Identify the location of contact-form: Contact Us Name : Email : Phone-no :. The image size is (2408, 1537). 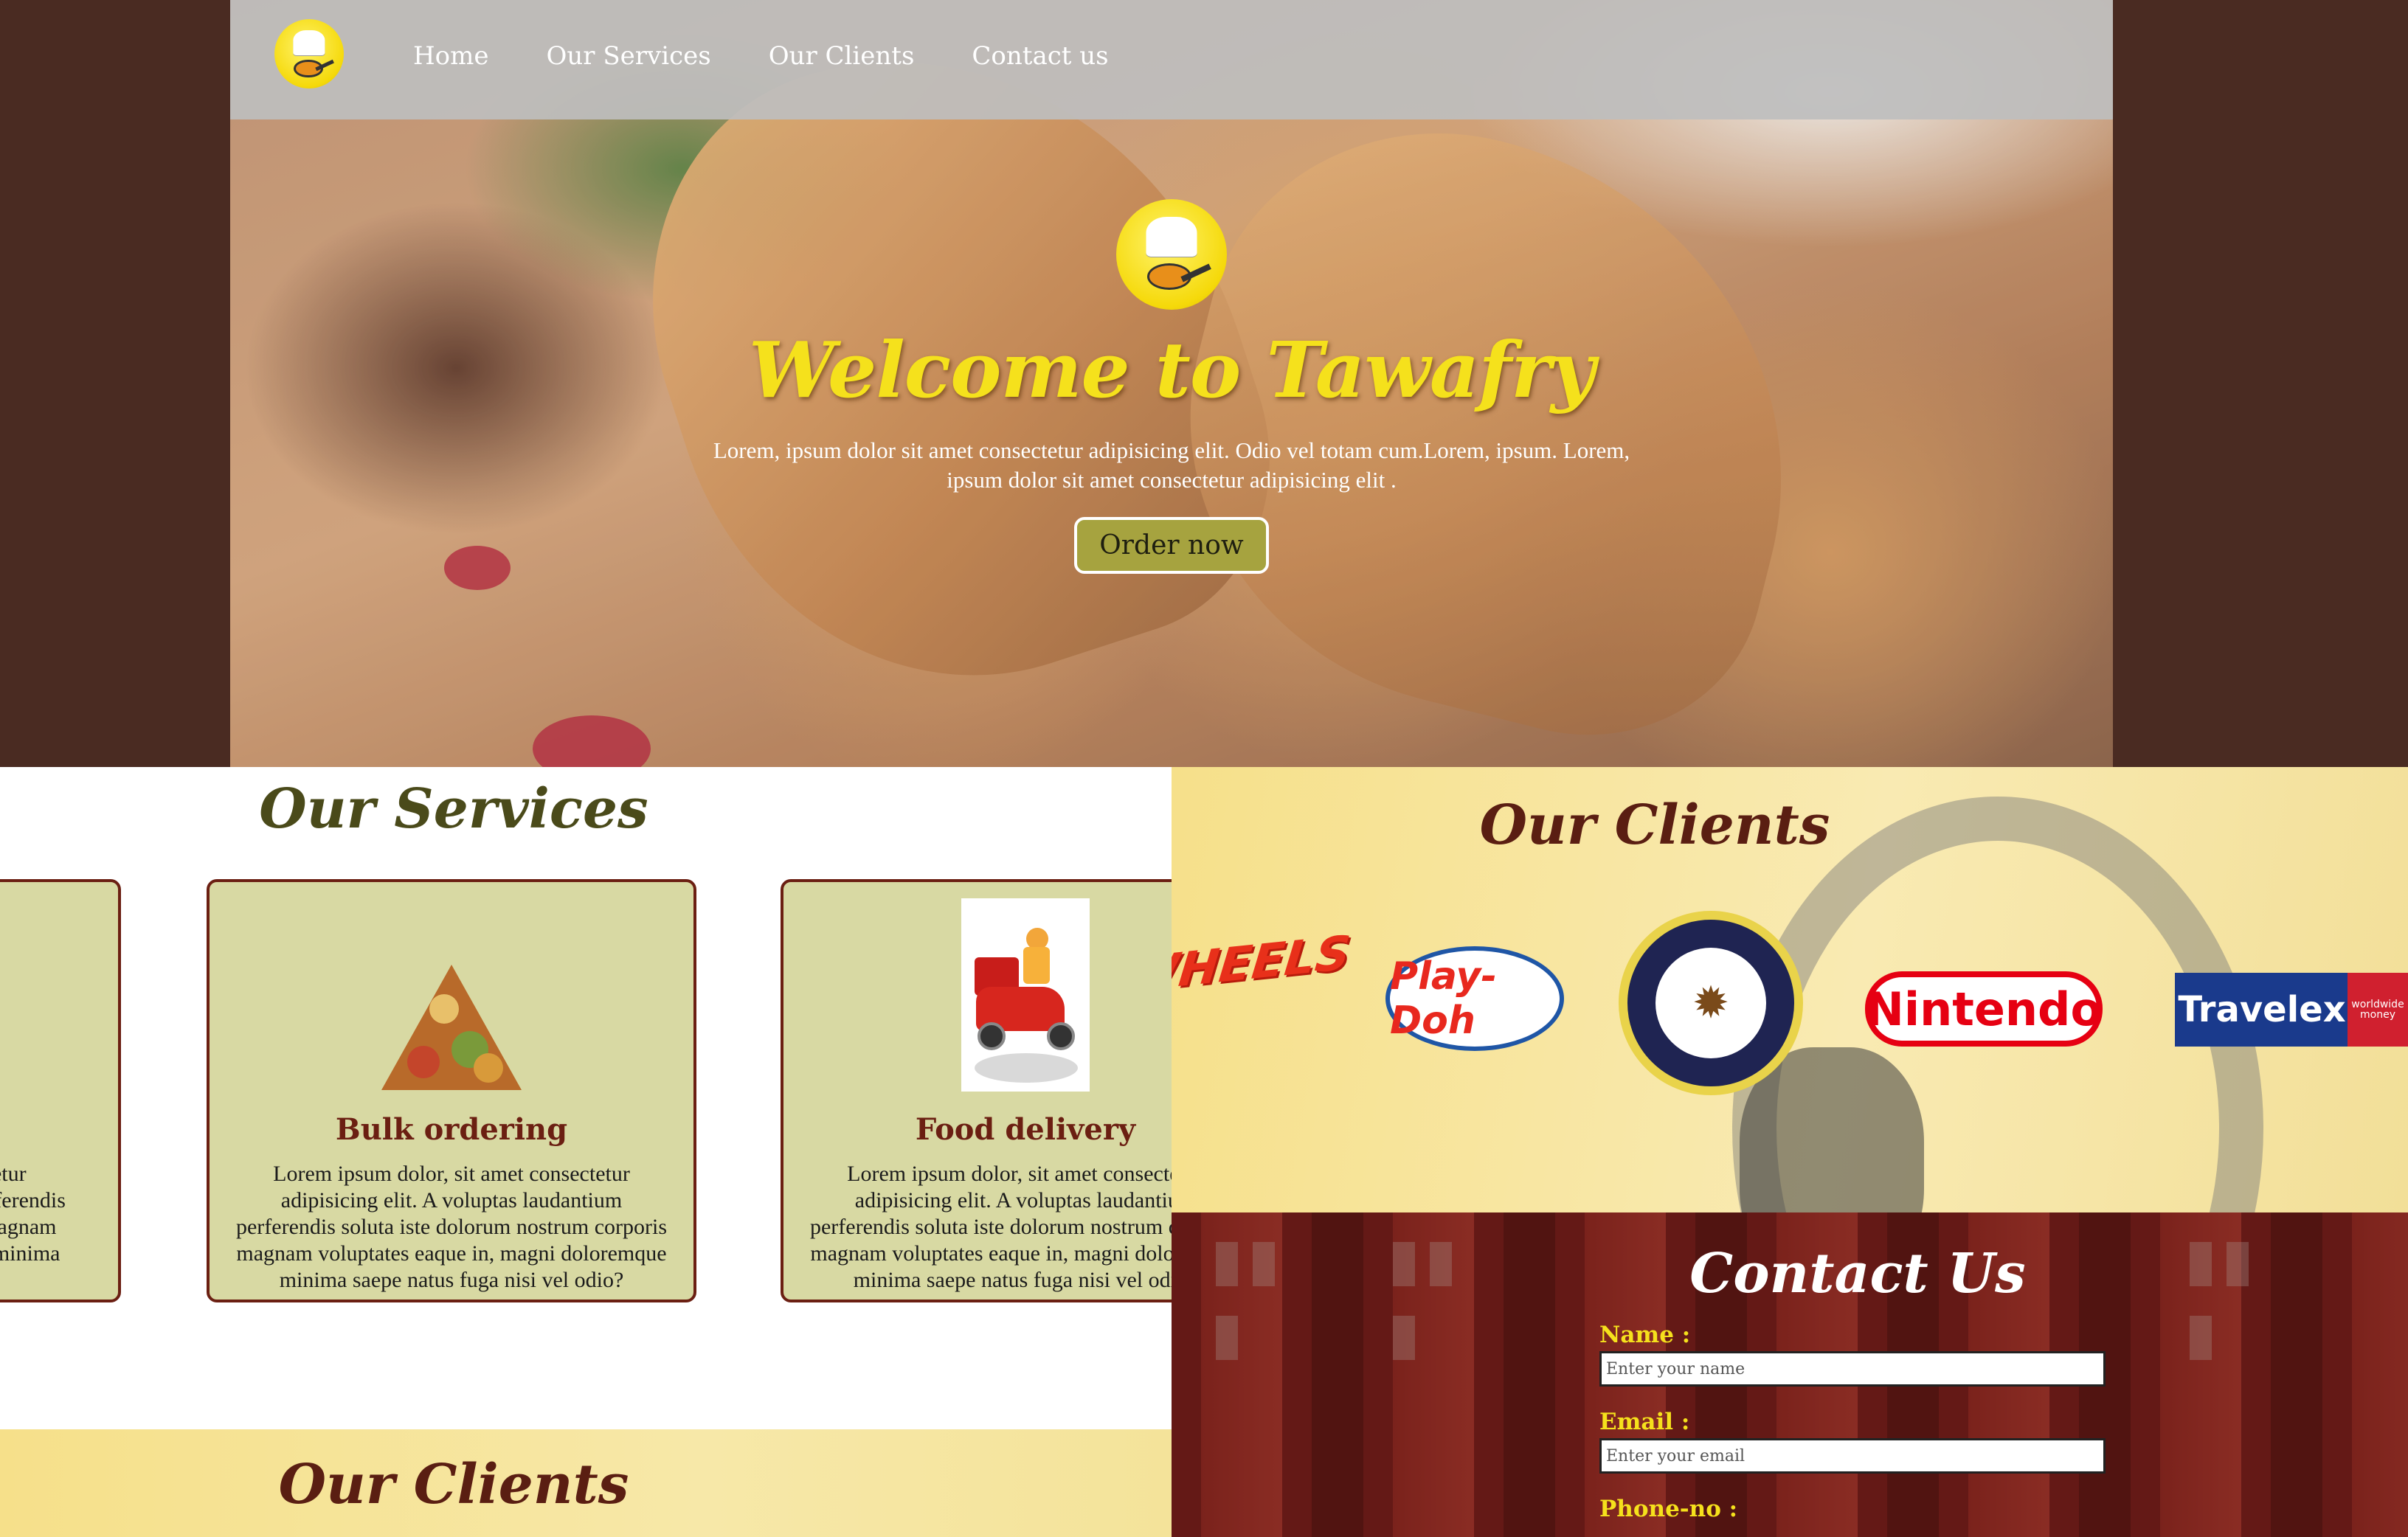
(1858, 1383).